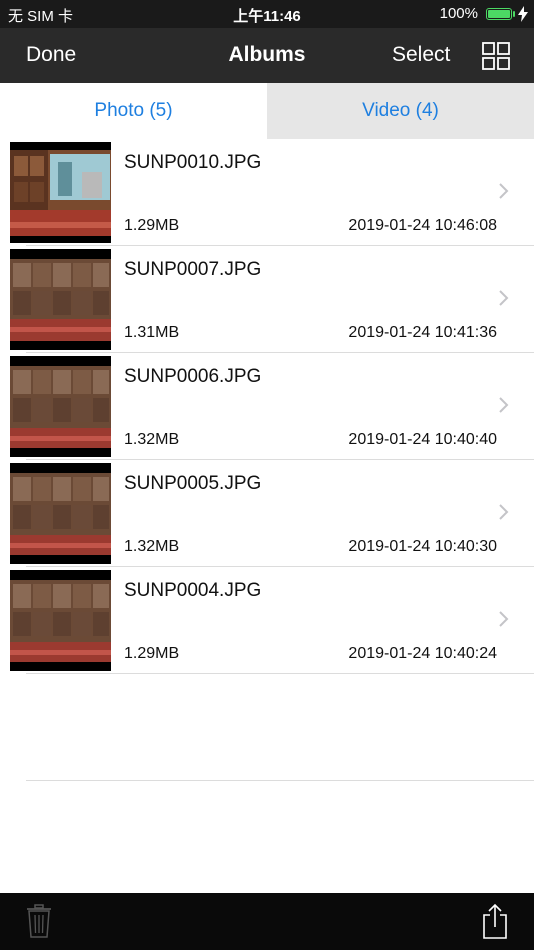 Image resolution: width=534 pixels, height=950 pixels. What do you see at coordinates (523, 14) in the screenshot?
I see `charging-bolt-icon` at bounding box center [523, 14].